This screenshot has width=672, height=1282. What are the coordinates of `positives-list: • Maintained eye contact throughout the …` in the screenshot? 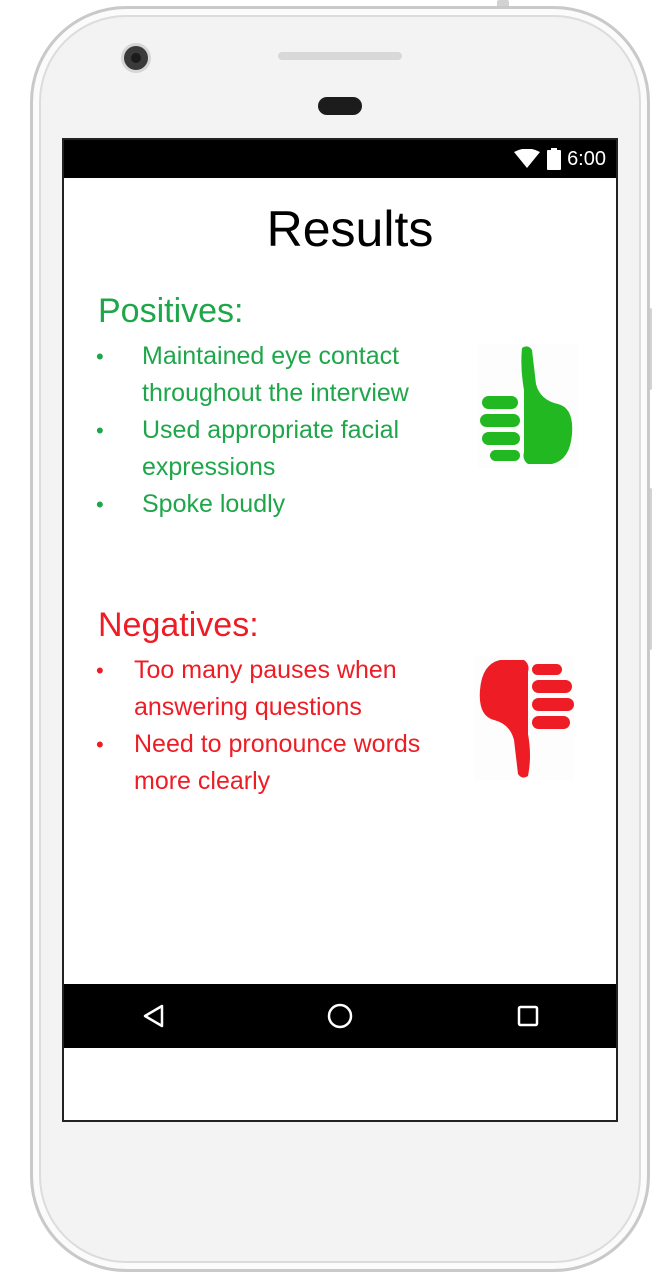 It's located at (284, 430).